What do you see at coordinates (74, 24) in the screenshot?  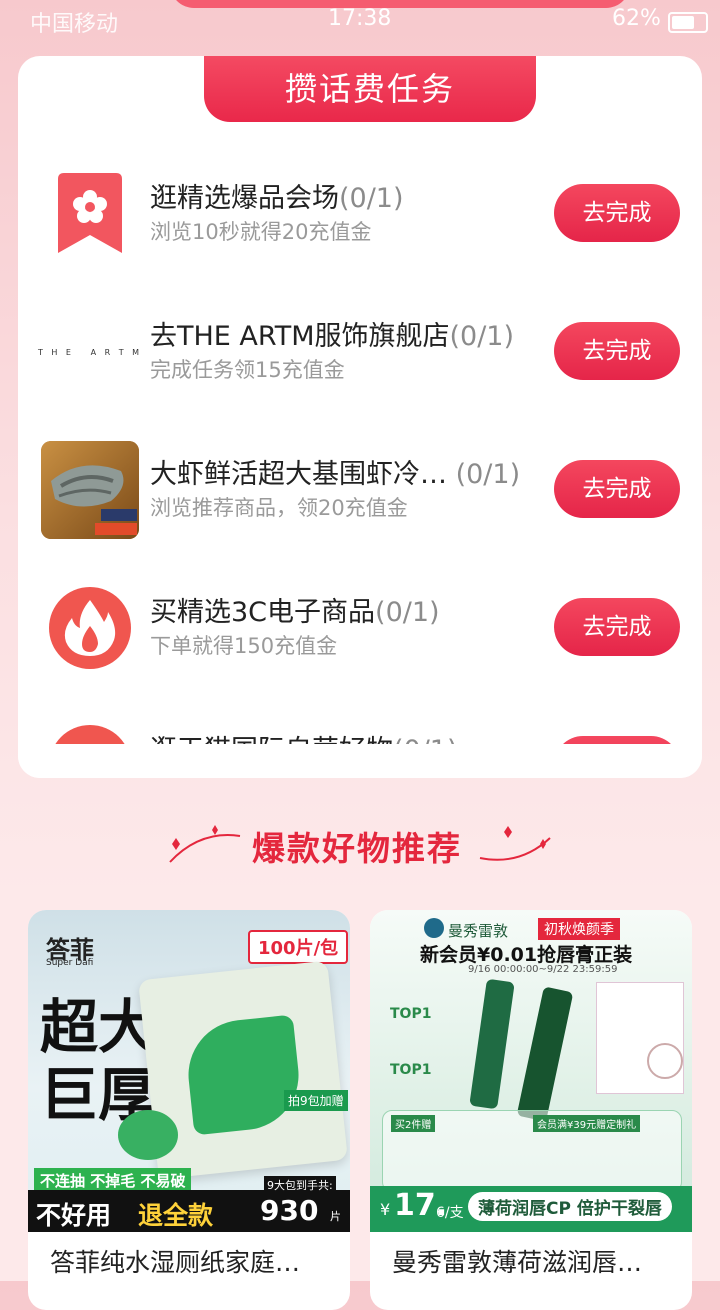 I see `carrier-label: 中国移动` at bounding box center [74, 24].